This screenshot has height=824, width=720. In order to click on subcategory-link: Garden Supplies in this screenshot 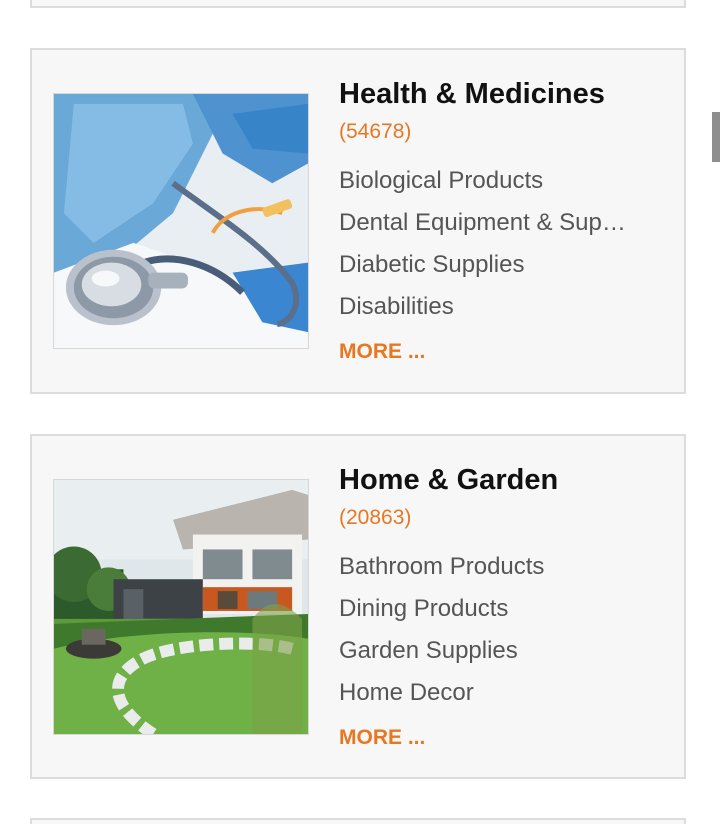, I will do `click(489, 651)`.